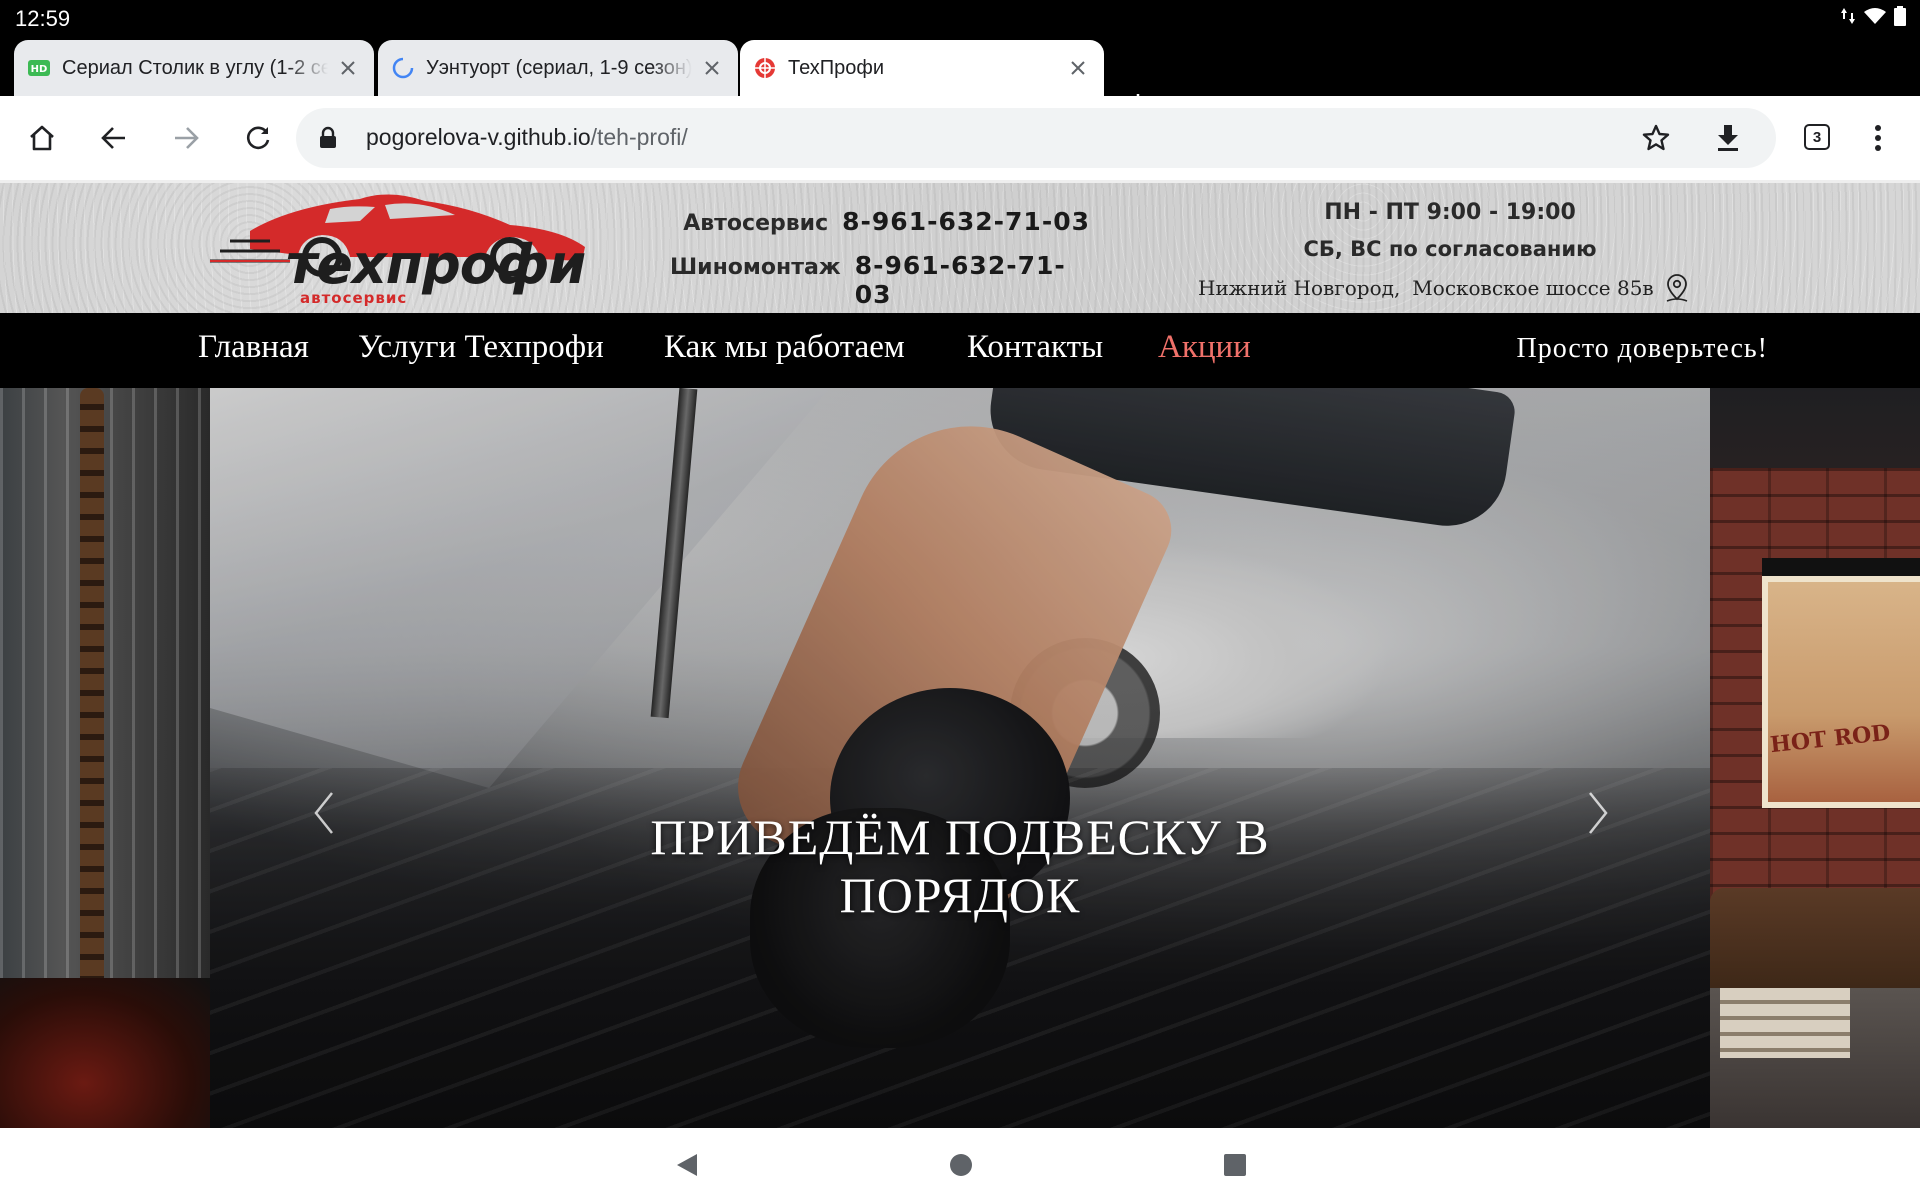 This screenshot has width=1920, height=1200. I want to click on tab-serial-stolik: HD Сериал Столик в углу (1-2 сезон), so click(194, 68).